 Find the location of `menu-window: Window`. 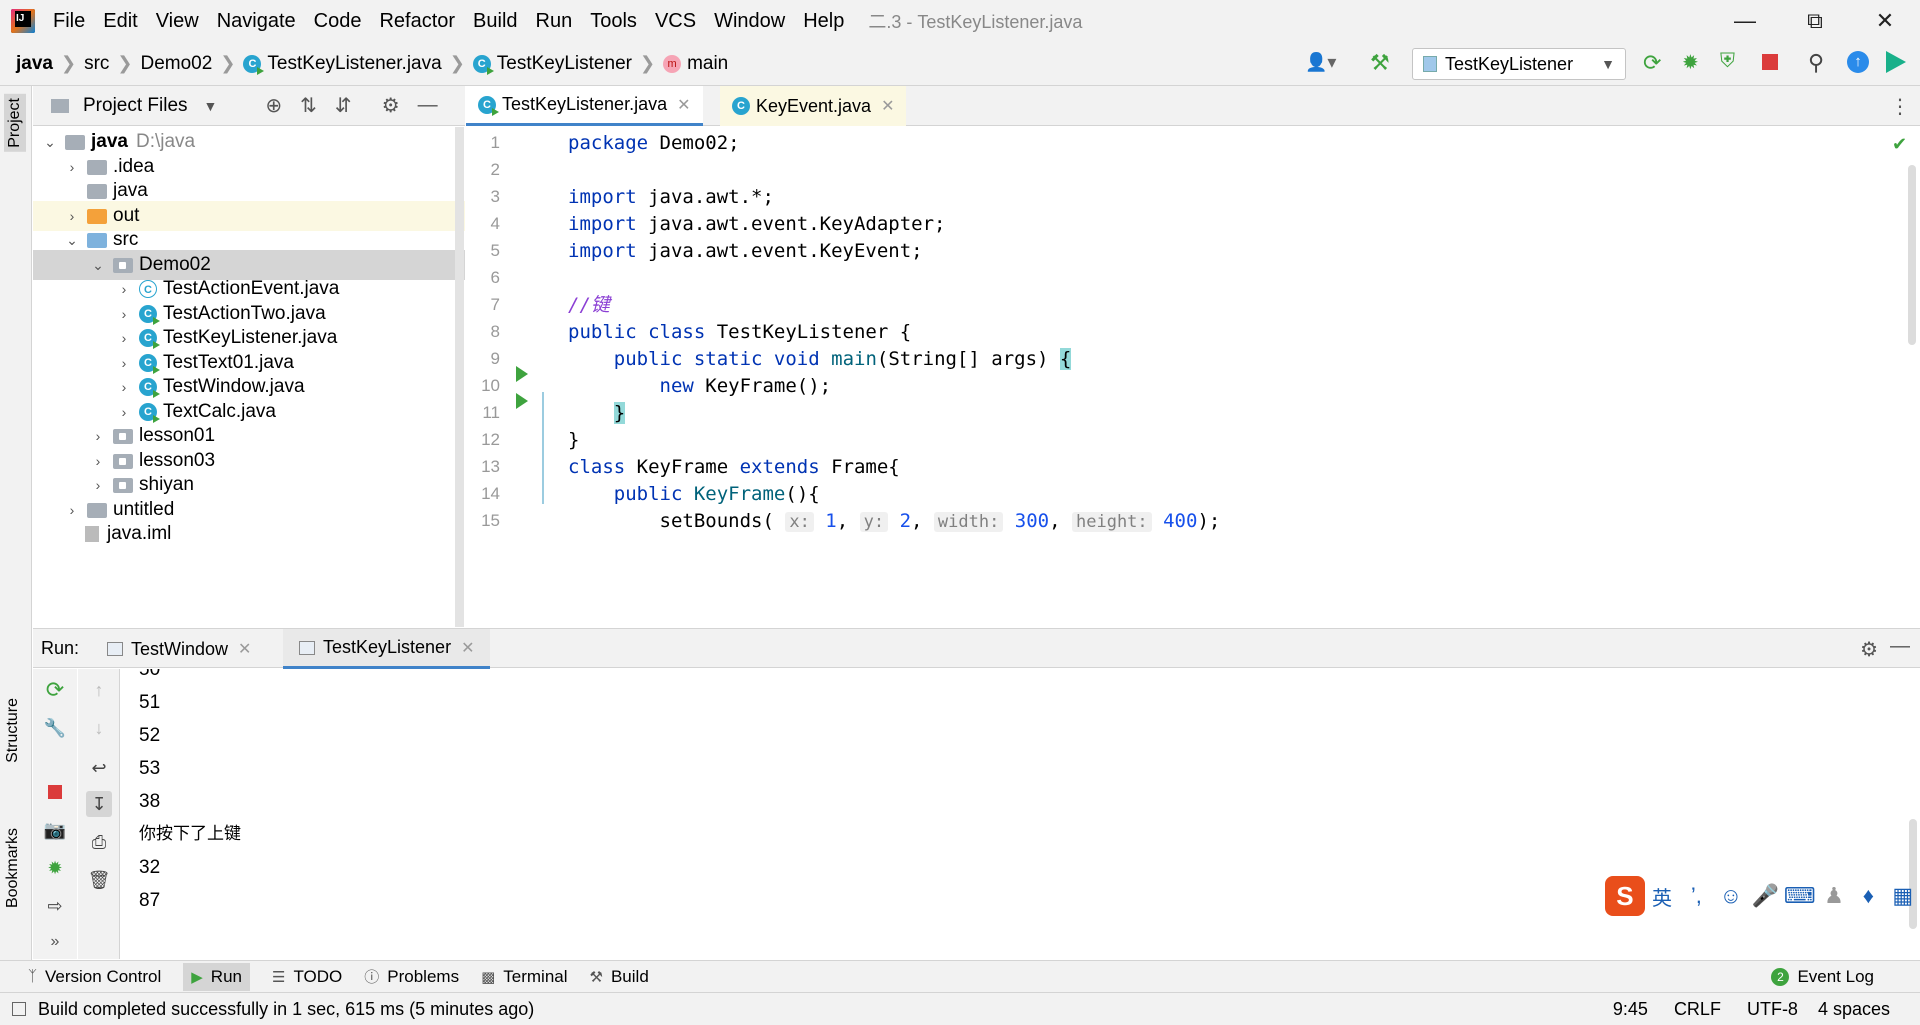

menu-window: Window is located at coordinates (749, 21).